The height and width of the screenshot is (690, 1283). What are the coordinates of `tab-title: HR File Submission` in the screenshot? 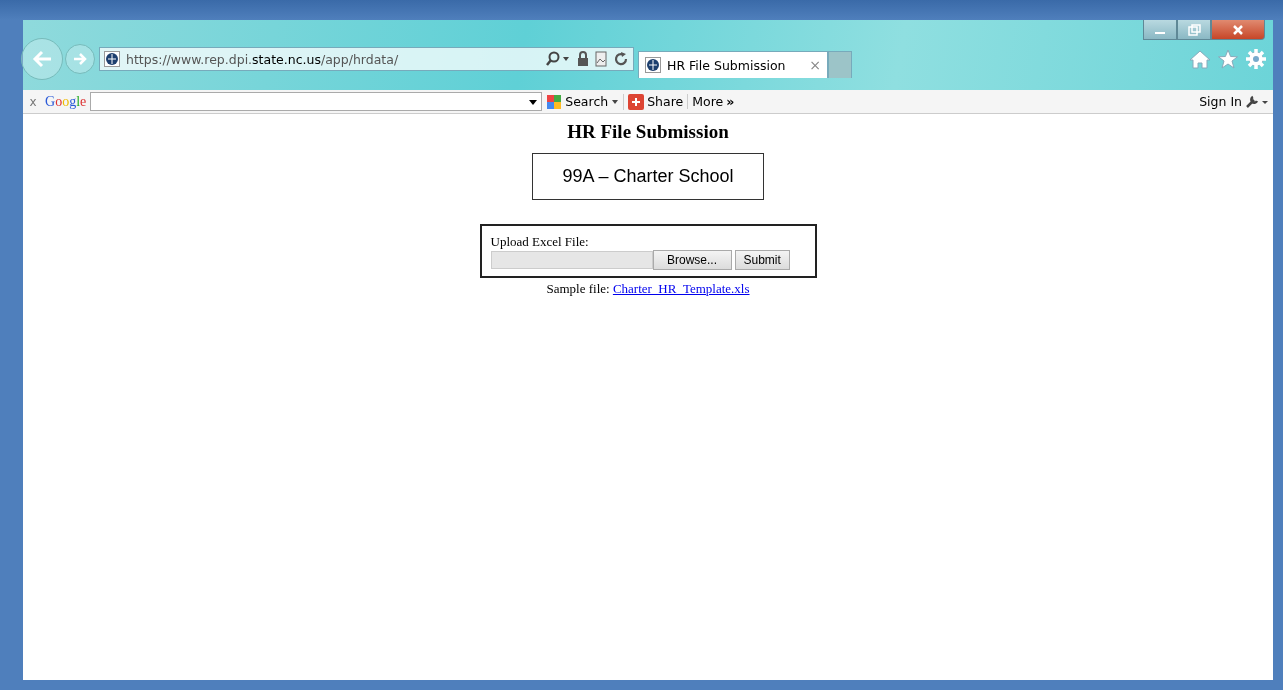 It's located at (727, 65).